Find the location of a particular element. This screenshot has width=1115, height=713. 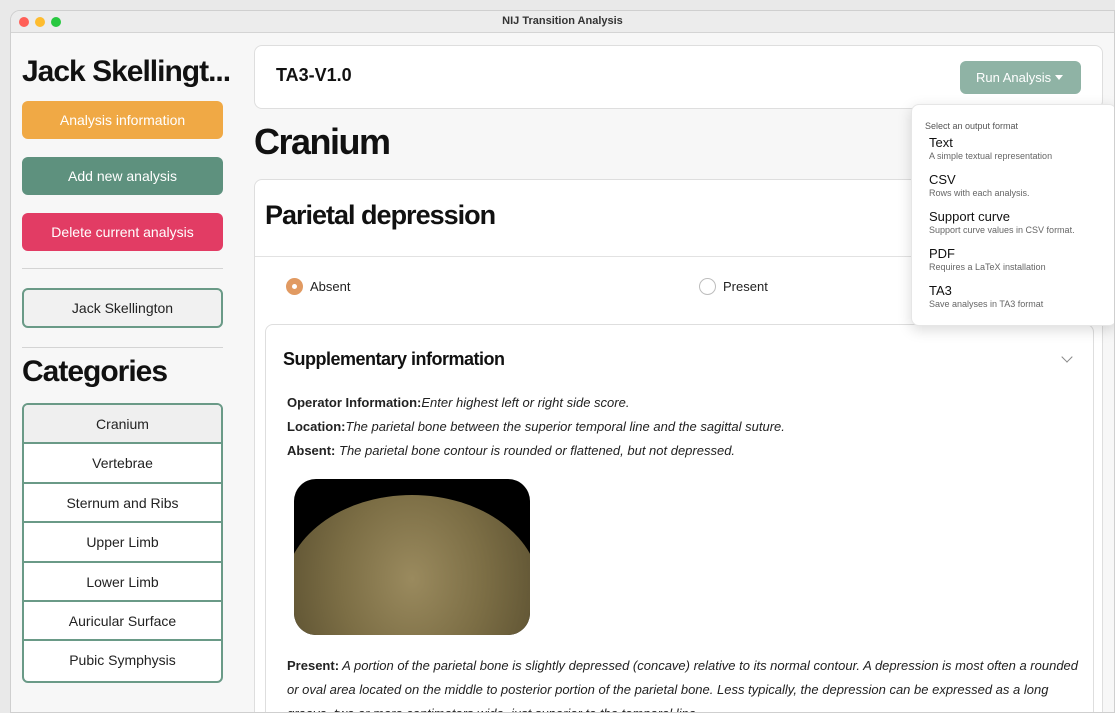

menu-item-label: Text is located at coordinates (941, 142).